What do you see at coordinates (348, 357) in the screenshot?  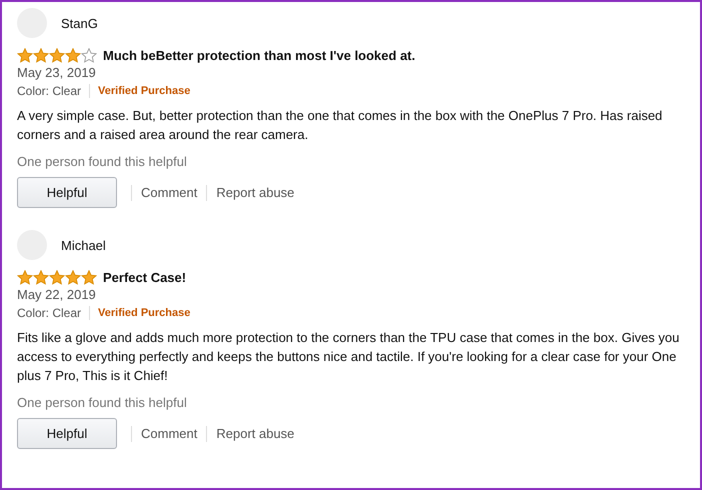 I see `review-body: Fits like a glove and adds much more protection to the corners than the TPU case that comes in the box. Gives you access to everything perfectly and keeps the buttons nice and tactile. If you're looking for a clear case for your One plus 7 Pro, This is it Chief!` at bounding box center [348, 357].